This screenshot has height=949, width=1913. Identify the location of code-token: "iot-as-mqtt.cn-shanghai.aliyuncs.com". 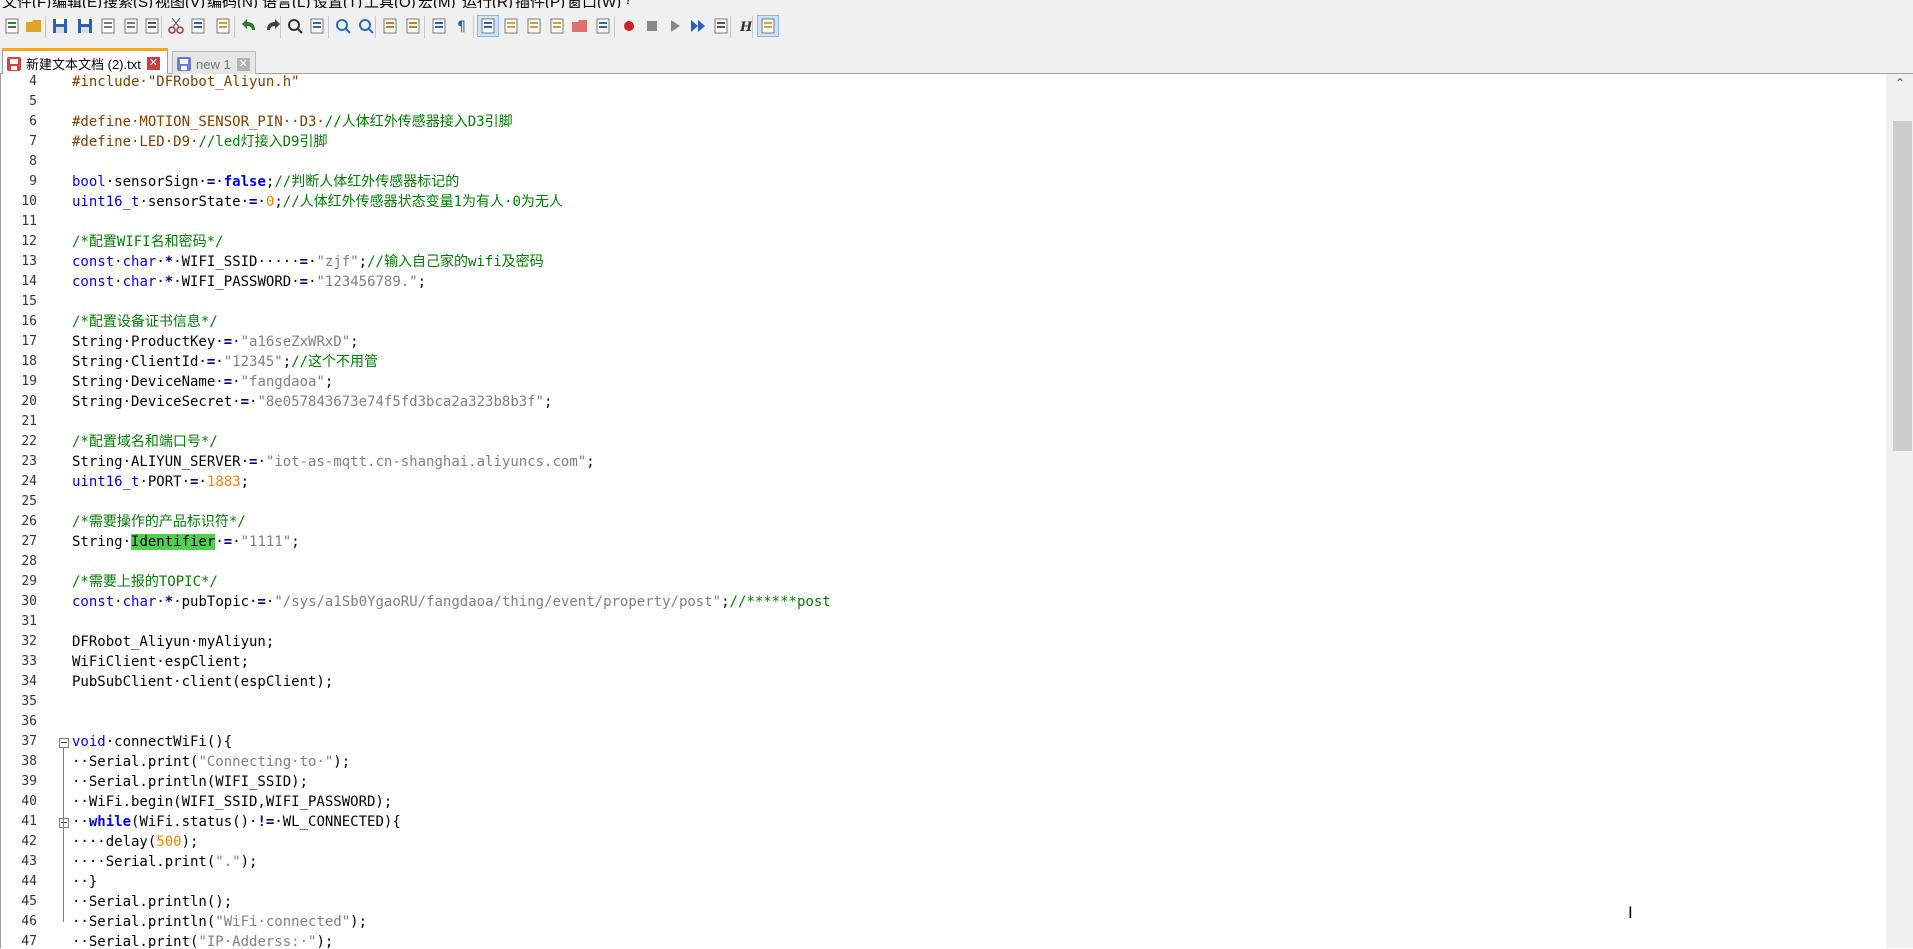
(426, 462).